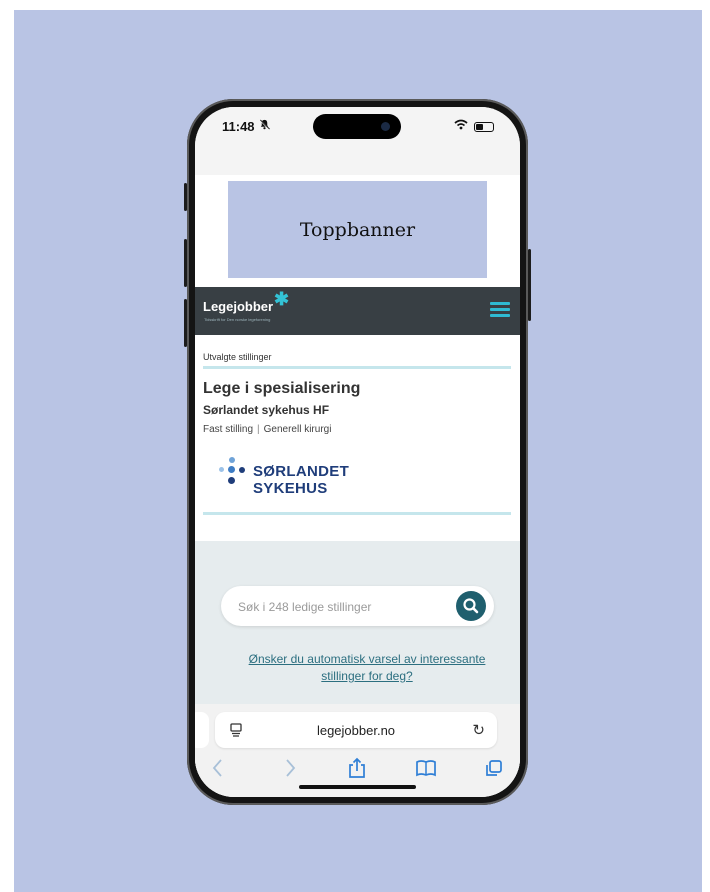 Image resolution: width=710 pixels, height=892 pixels. What do you see at coordinates (282, 299) in the screenshot?
I see `logo-star-icon: ✱` at bounding box center [282, 299].